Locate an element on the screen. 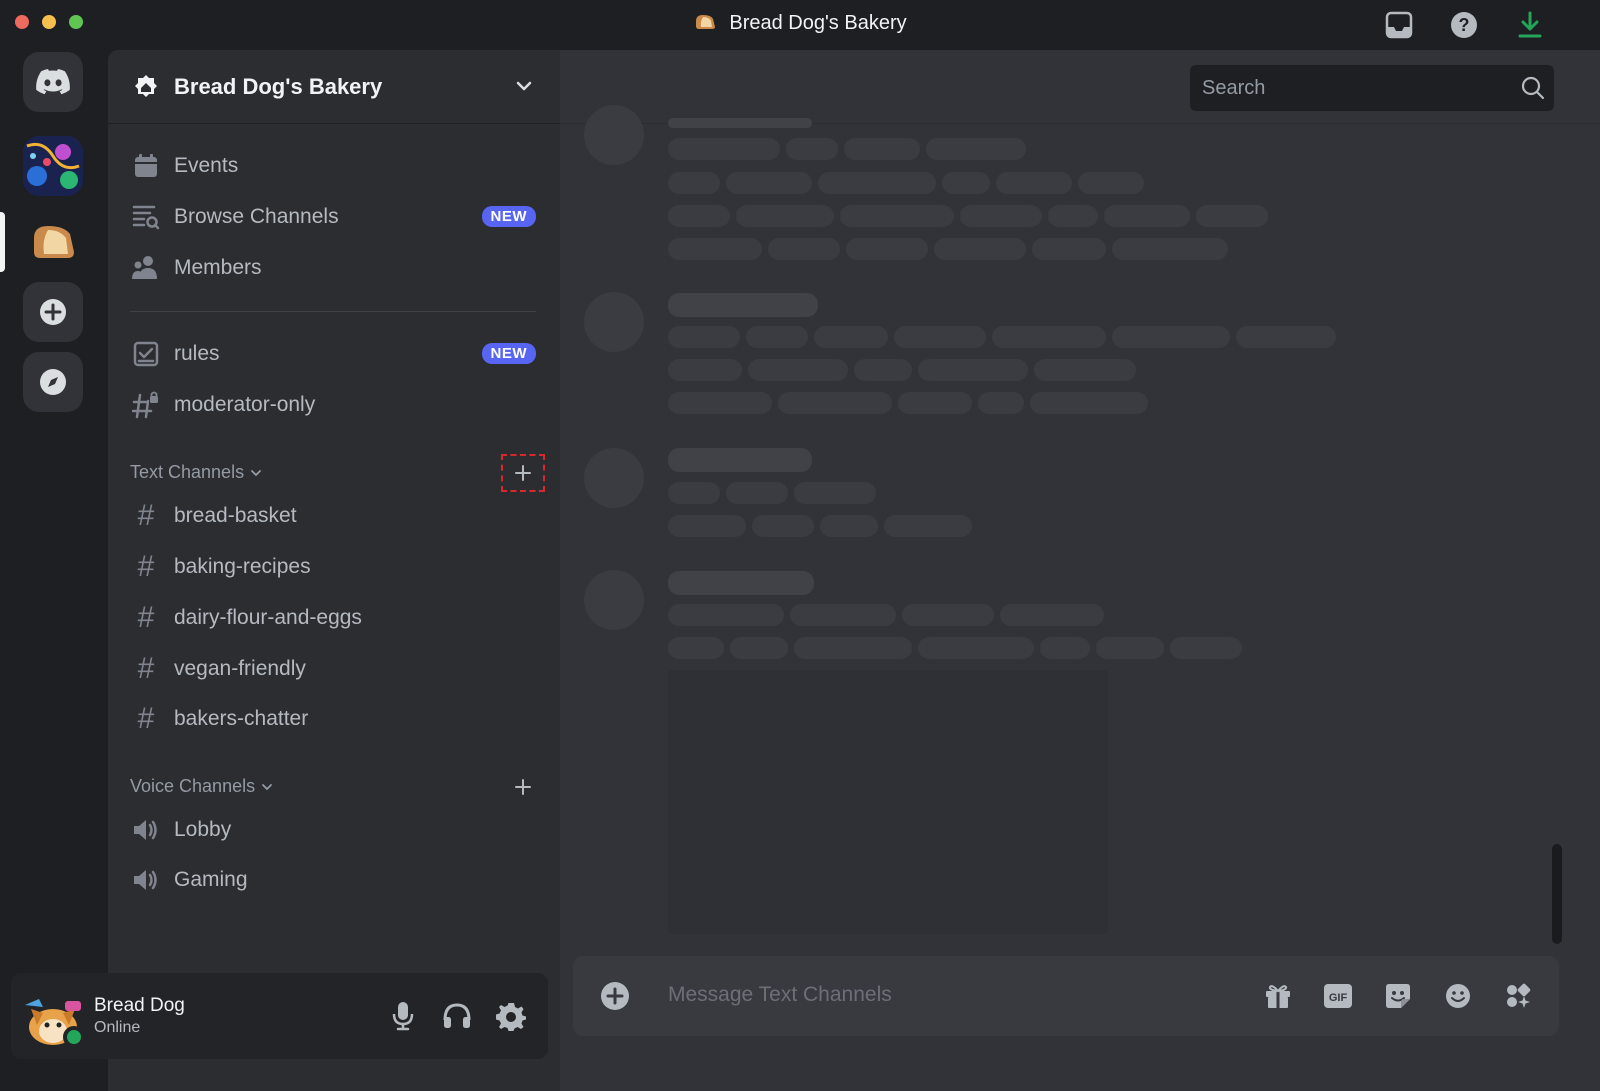 This screenshot has width=1600, height=1091. title-bar: Bread Dog's Bakery ? is located at coordinates (800, 25).